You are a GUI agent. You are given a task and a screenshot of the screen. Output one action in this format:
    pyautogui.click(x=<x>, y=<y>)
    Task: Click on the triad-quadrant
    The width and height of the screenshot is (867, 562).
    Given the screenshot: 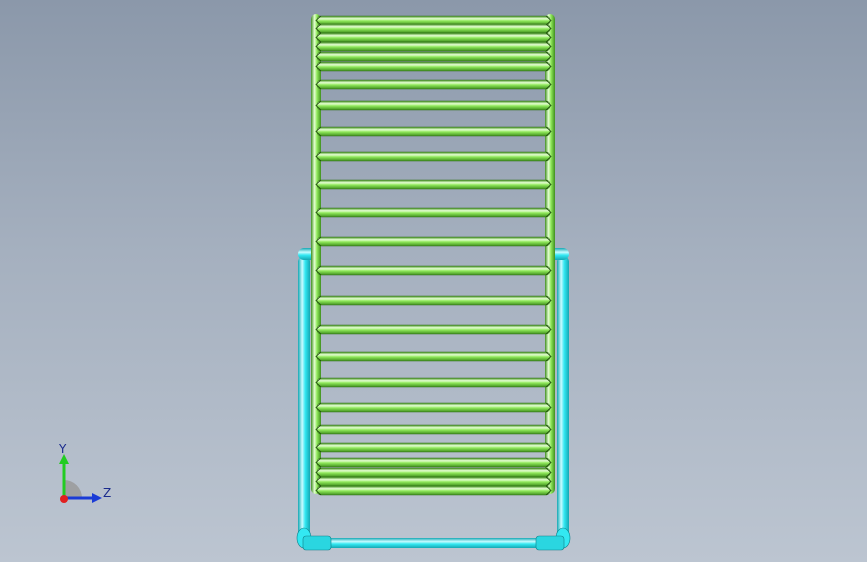 What is the action you would take?
    pyautogui.click(x=73, y=489)
    